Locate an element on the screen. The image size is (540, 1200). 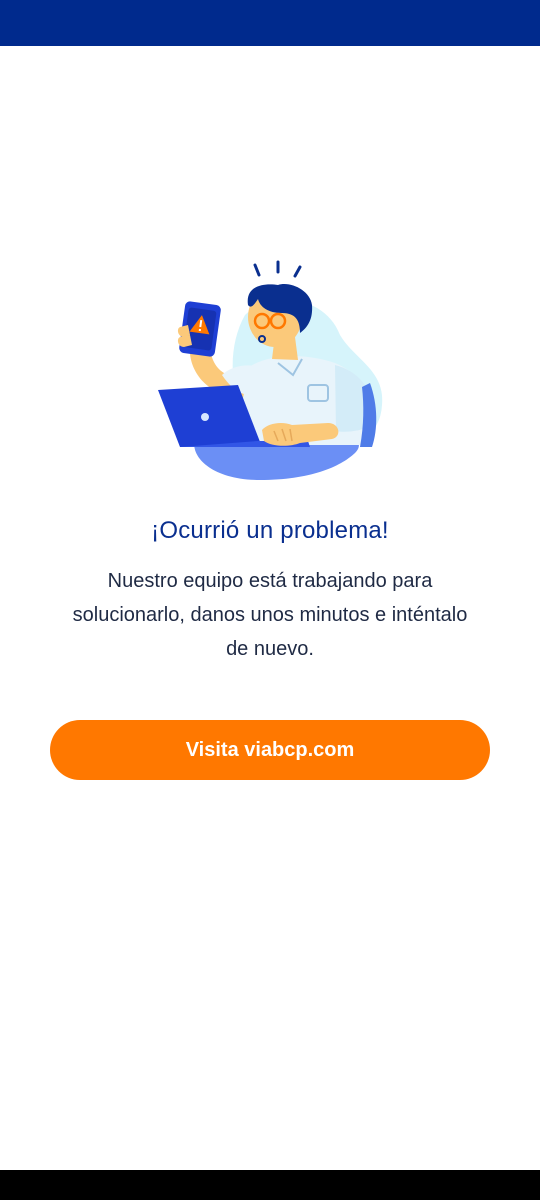
error-title: ¡Ocurrió un problema! is located at coordinates (270, 530).